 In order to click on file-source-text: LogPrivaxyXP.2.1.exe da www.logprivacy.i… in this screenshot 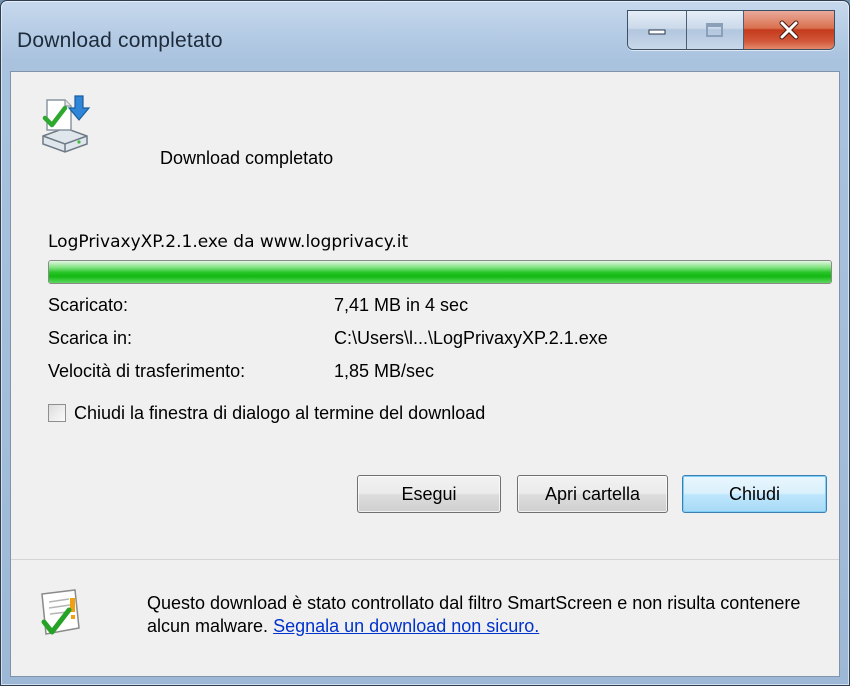, I will do `click(228, 242)`.